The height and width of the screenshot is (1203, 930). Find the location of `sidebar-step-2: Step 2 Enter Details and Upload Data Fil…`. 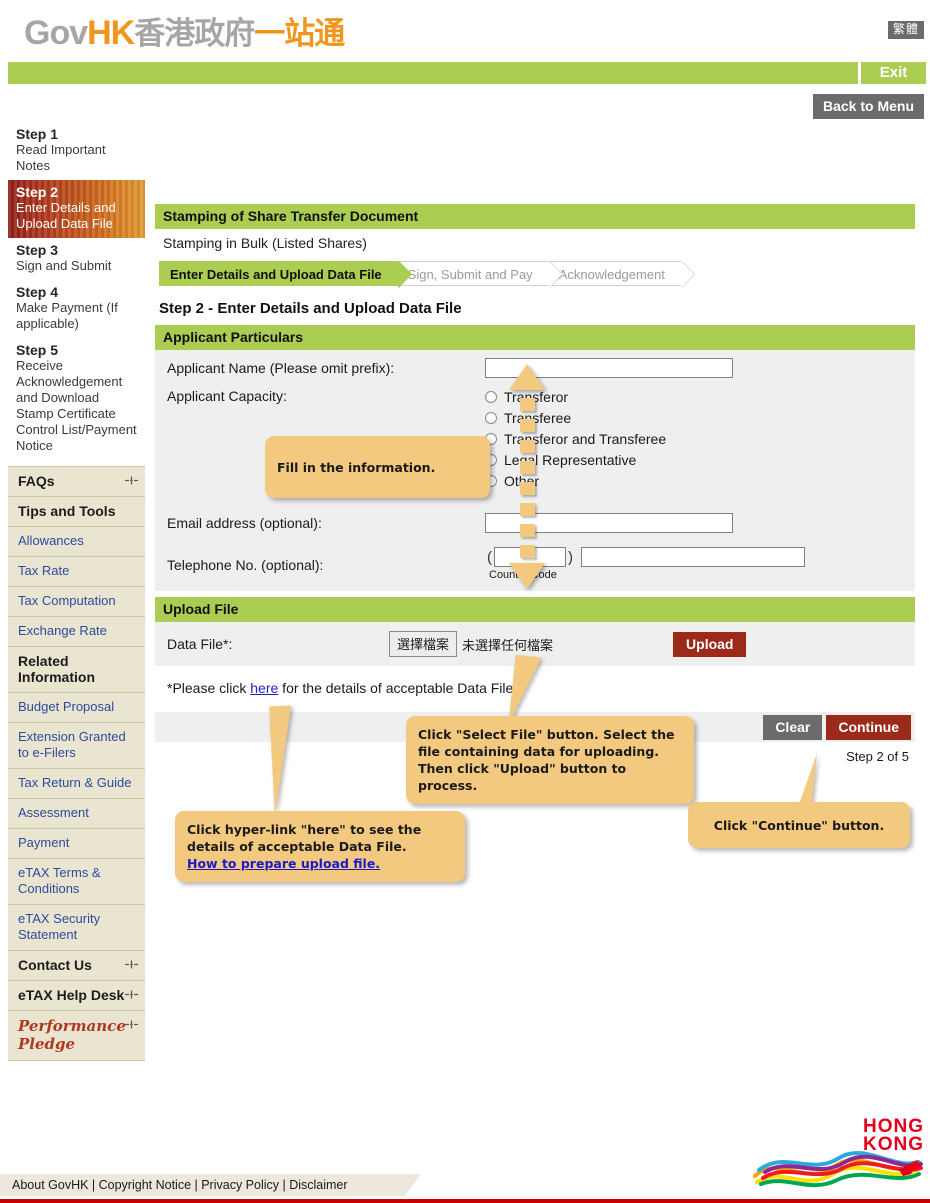

sidebar-step-2: Step 2 Enter Details and Upload Data Fil… is located at coordinates (76, 209).